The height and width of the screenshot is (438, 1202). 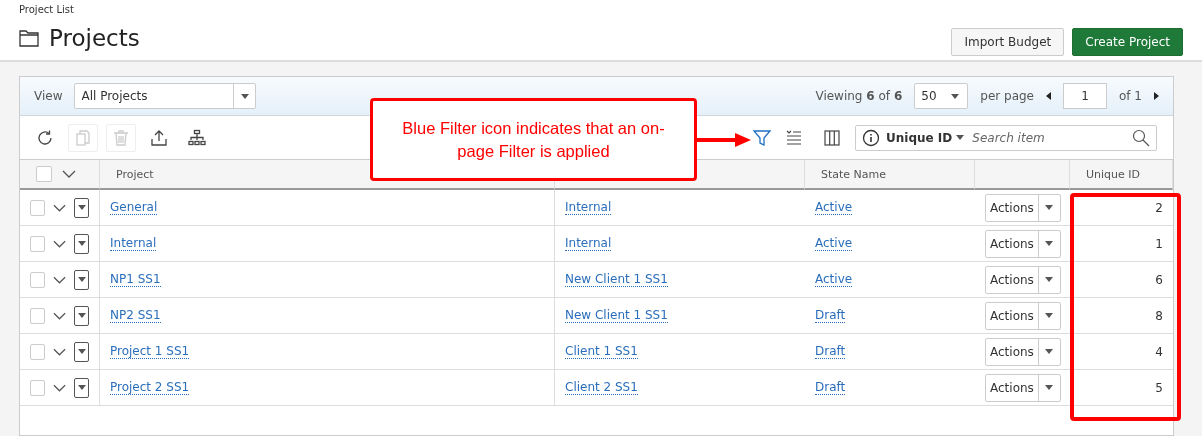 What do you see at coordinates (1121, 316) in the screenshot?
I see `table-cell: 8` at bounding box center [1121, 316].